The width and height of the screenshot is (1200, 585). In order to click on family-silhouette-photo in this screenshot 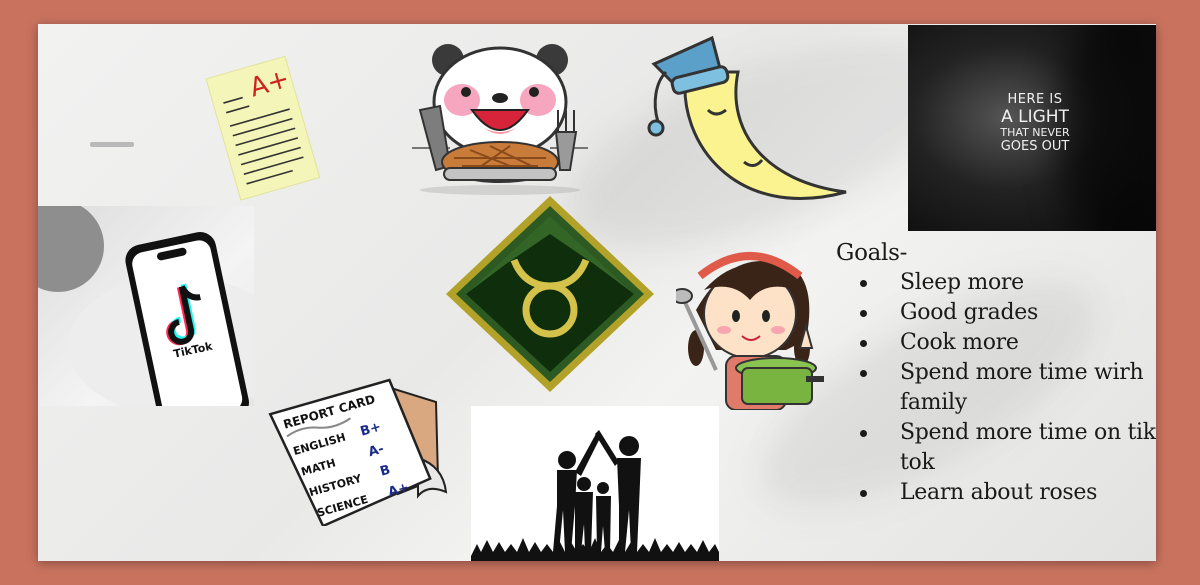, I will do `click(595, 483)`.